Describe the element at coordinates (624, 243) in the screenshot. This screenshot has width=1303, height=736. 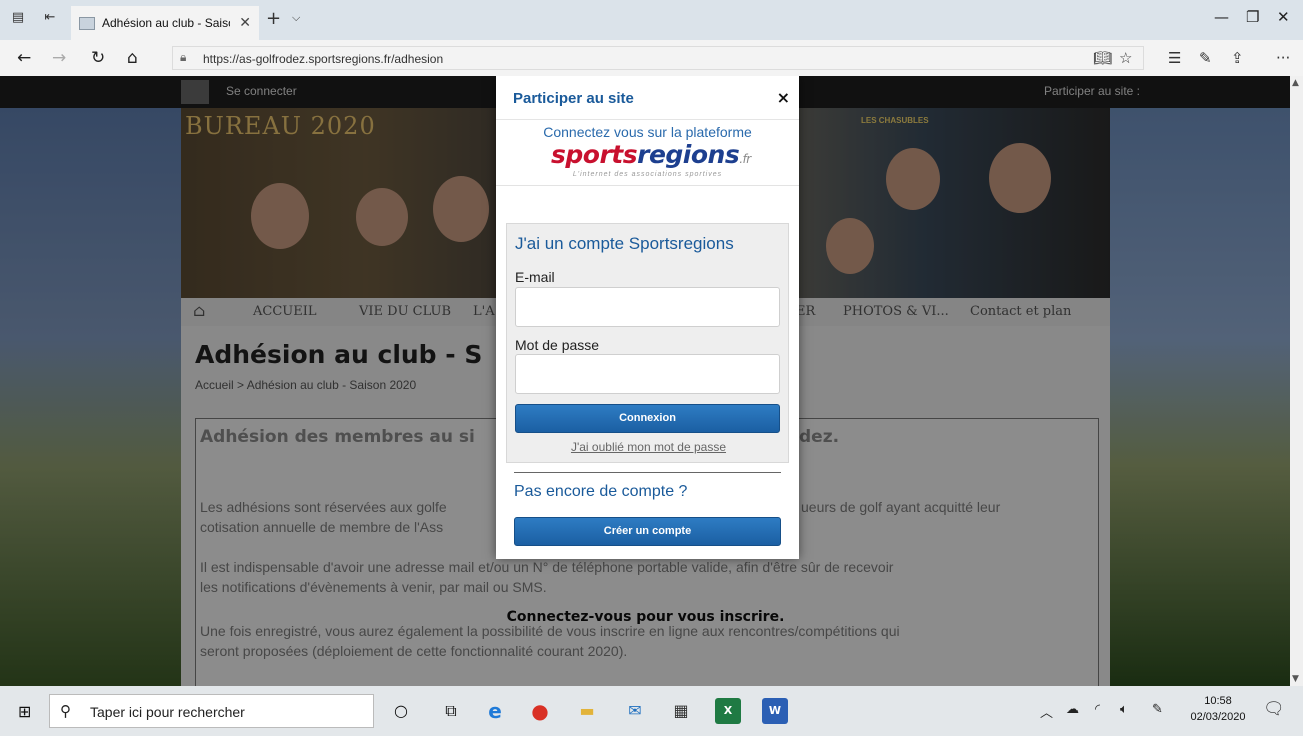
I see `login-panel-title: J'ai un compte Sportsregions` at that location.